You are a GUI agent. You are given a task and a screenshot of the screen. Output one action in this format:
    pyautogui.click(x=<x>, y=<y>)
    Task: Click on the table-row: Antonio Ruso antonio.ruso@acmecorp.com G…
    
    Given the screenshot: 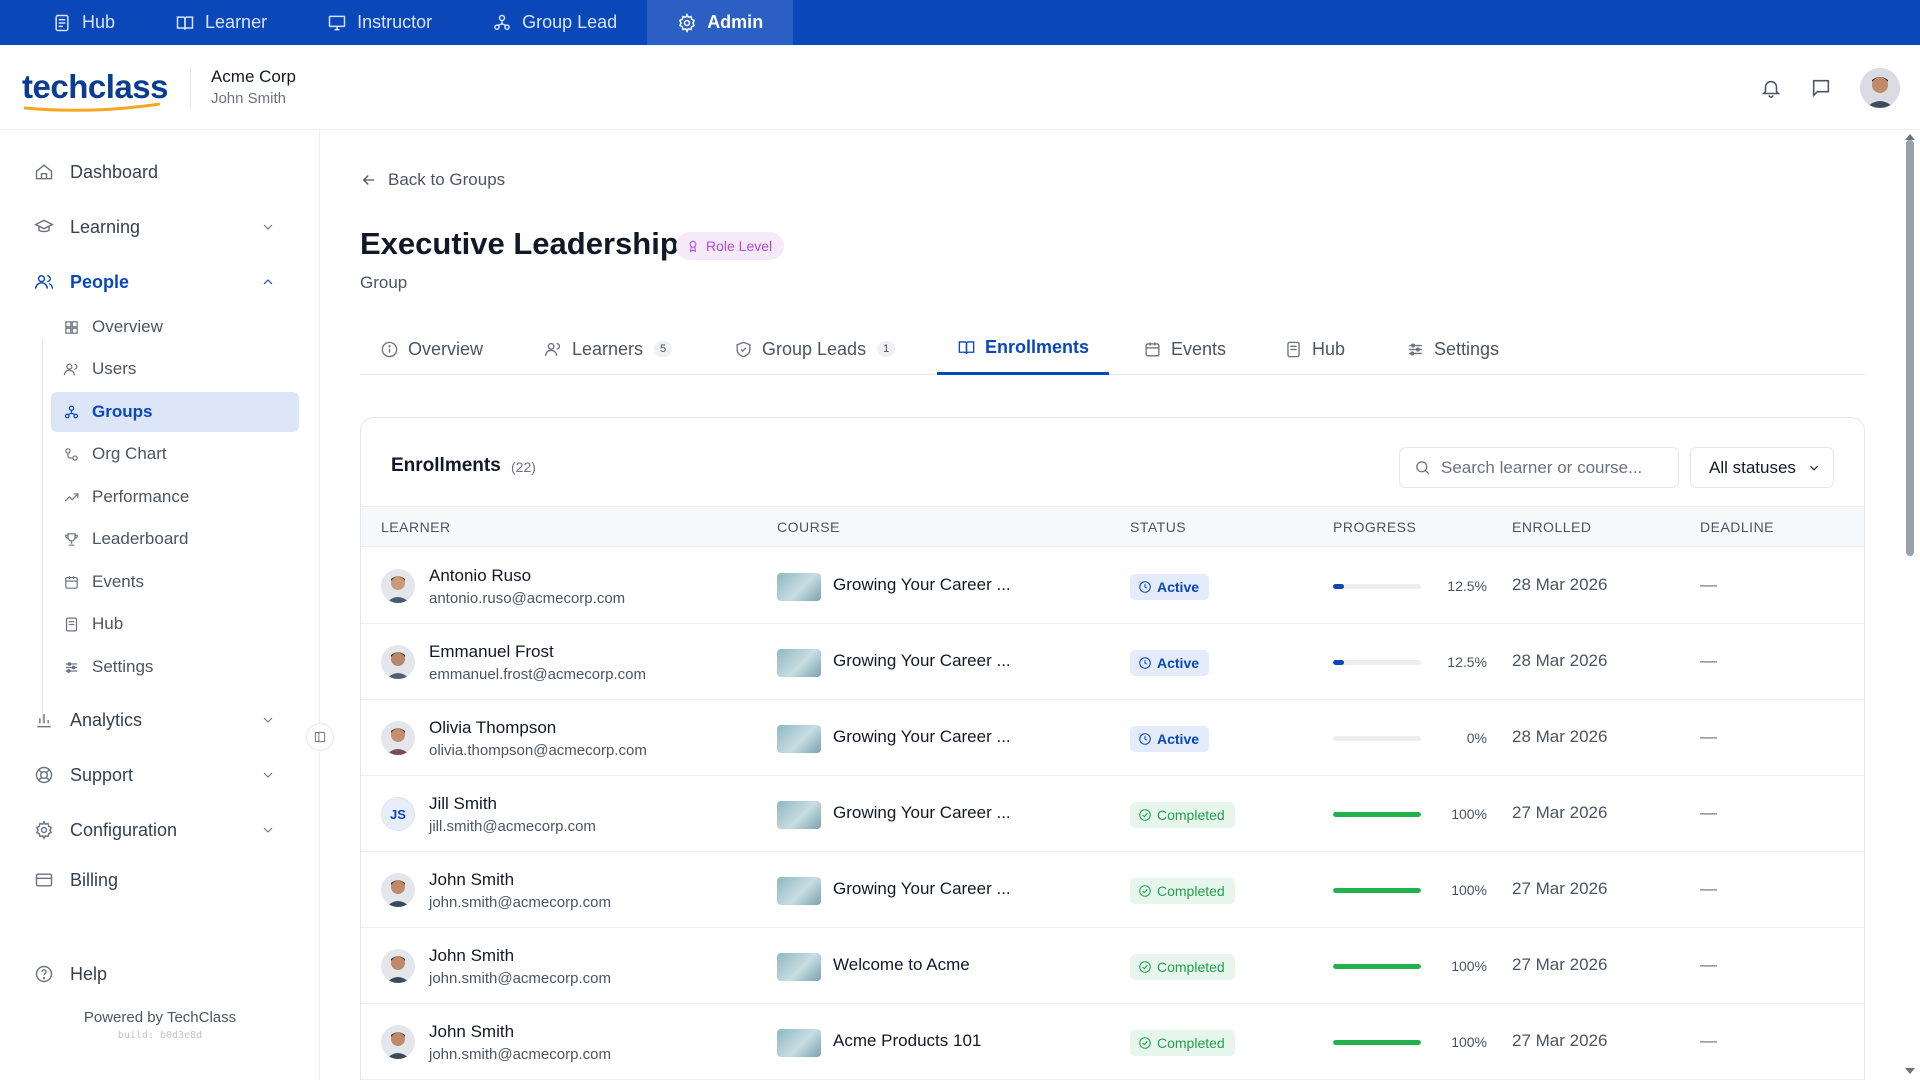 What is the action you would take?
    pyautogui.click(x=1112, y=586)
    